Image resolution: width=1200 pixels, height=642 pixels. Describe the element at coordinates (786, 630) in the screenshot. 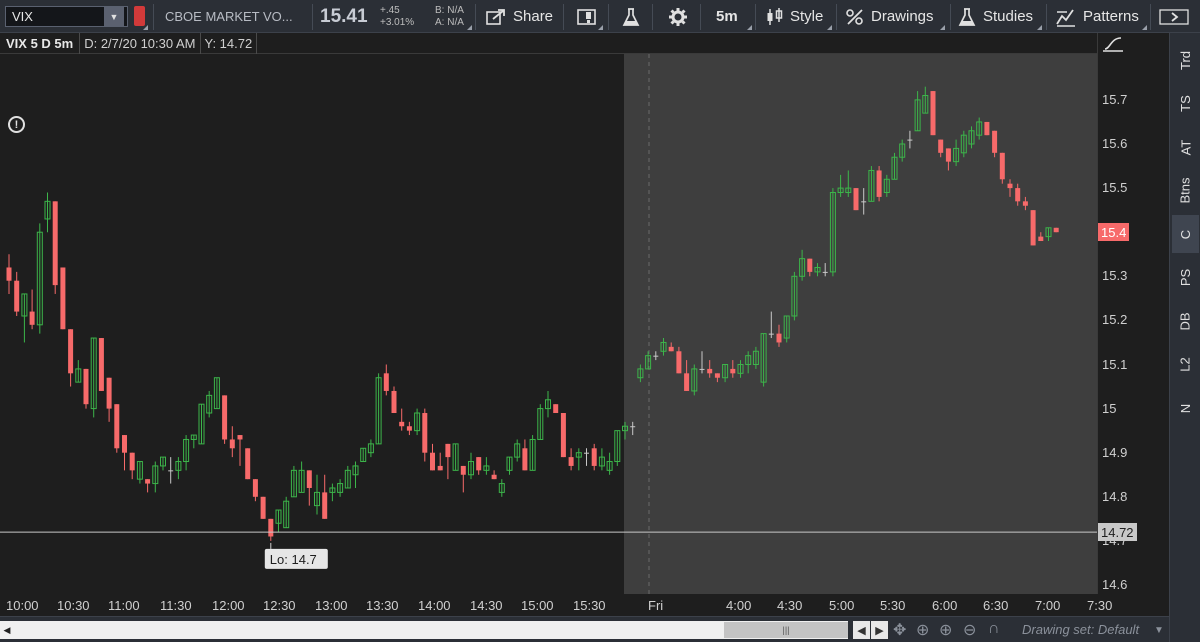

I see `scrollbar-thumb: |||` at that location.